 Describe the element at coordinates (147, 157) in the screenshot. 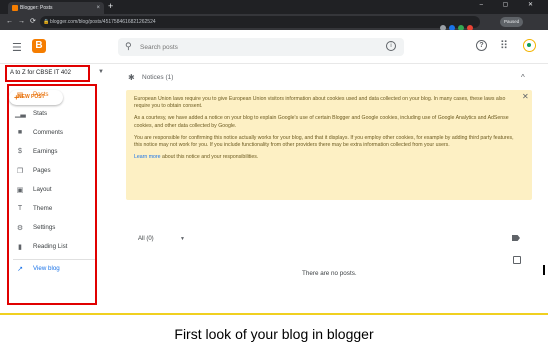

I see `learn-more-link: Learn more` at that location.